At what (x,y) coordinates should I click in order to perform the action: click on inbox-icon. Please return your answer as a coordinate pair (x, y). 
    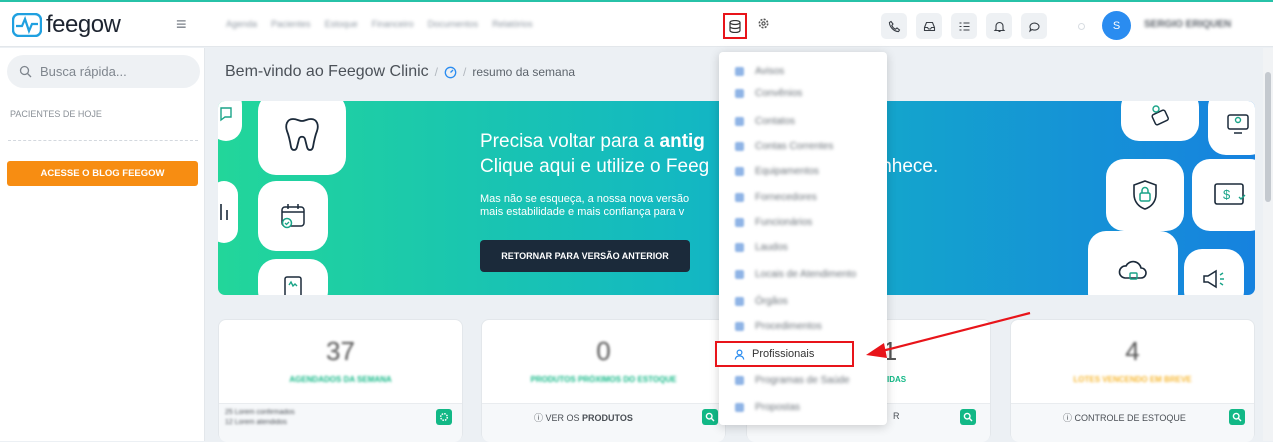
    Looking at the image, I should click on (929, 26).